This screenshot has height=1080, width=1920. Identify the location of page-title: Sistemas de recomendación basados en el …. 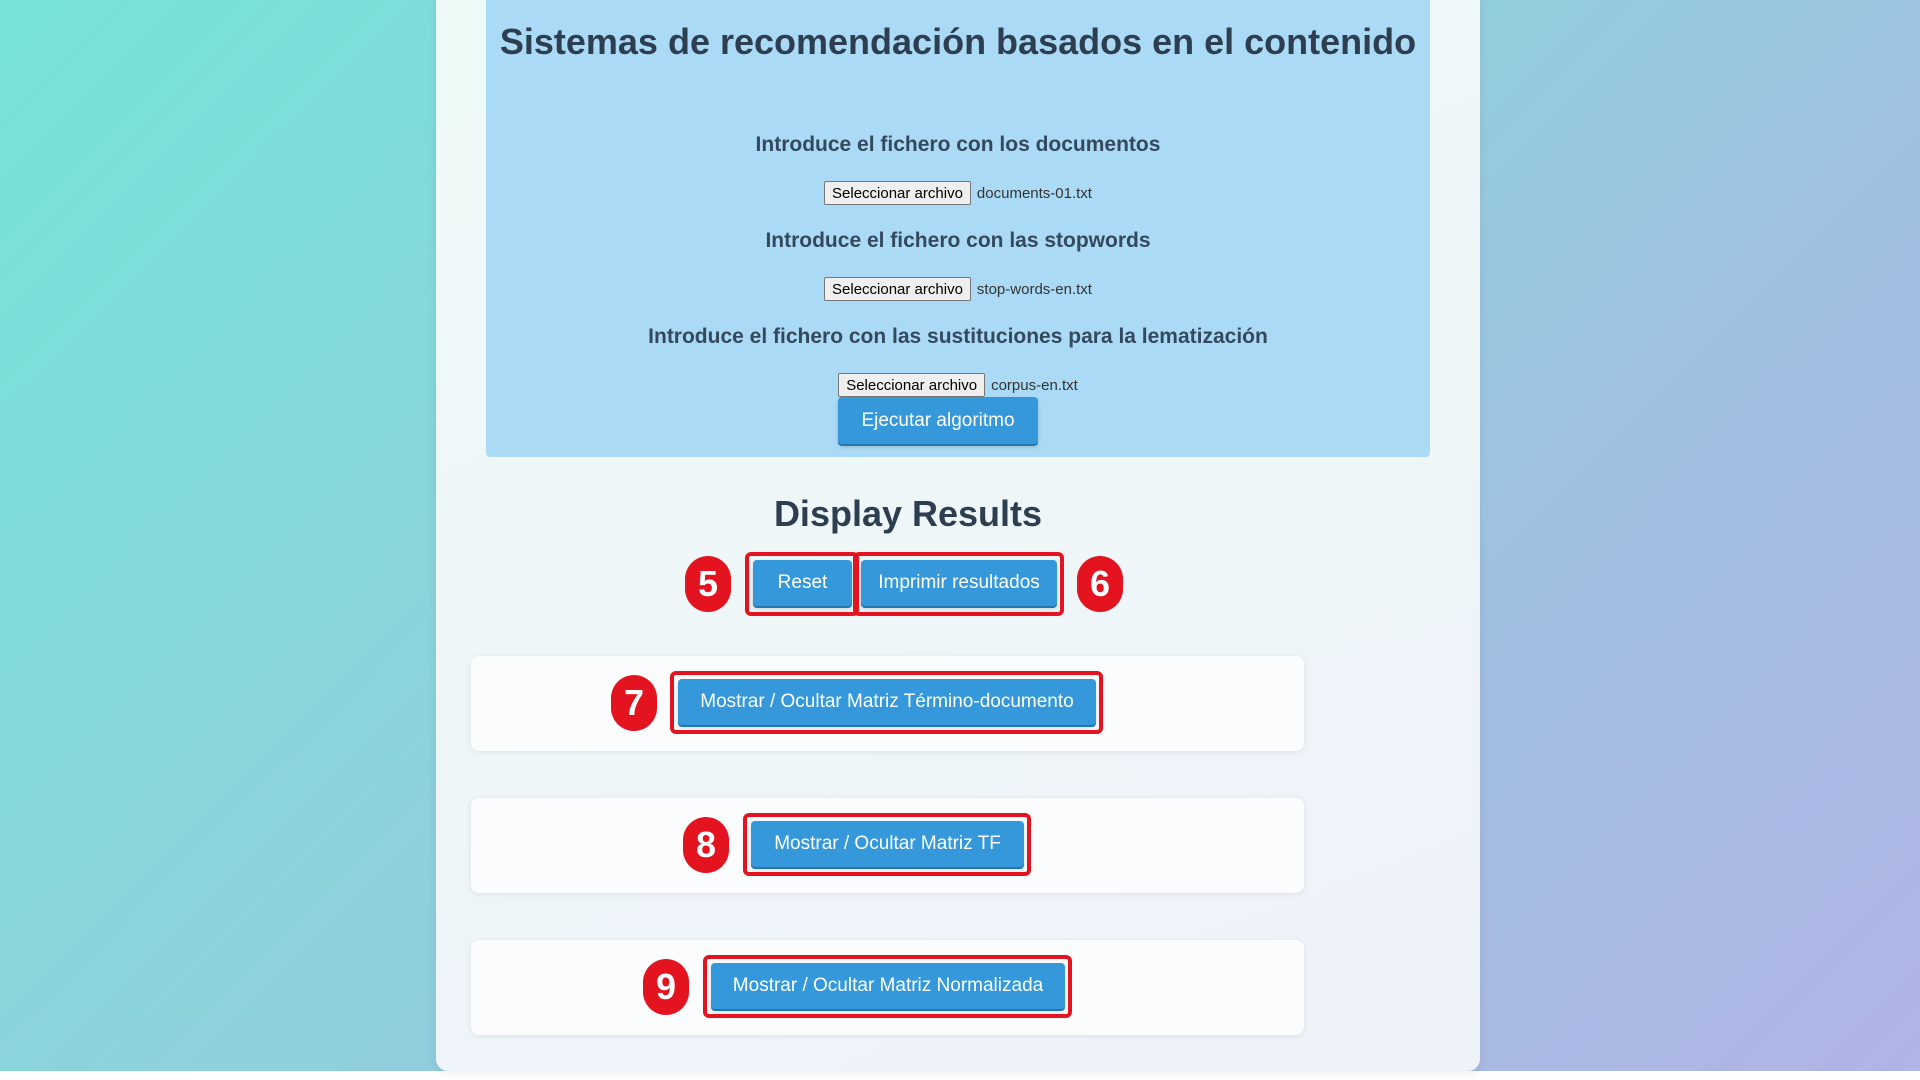
(958, 41).